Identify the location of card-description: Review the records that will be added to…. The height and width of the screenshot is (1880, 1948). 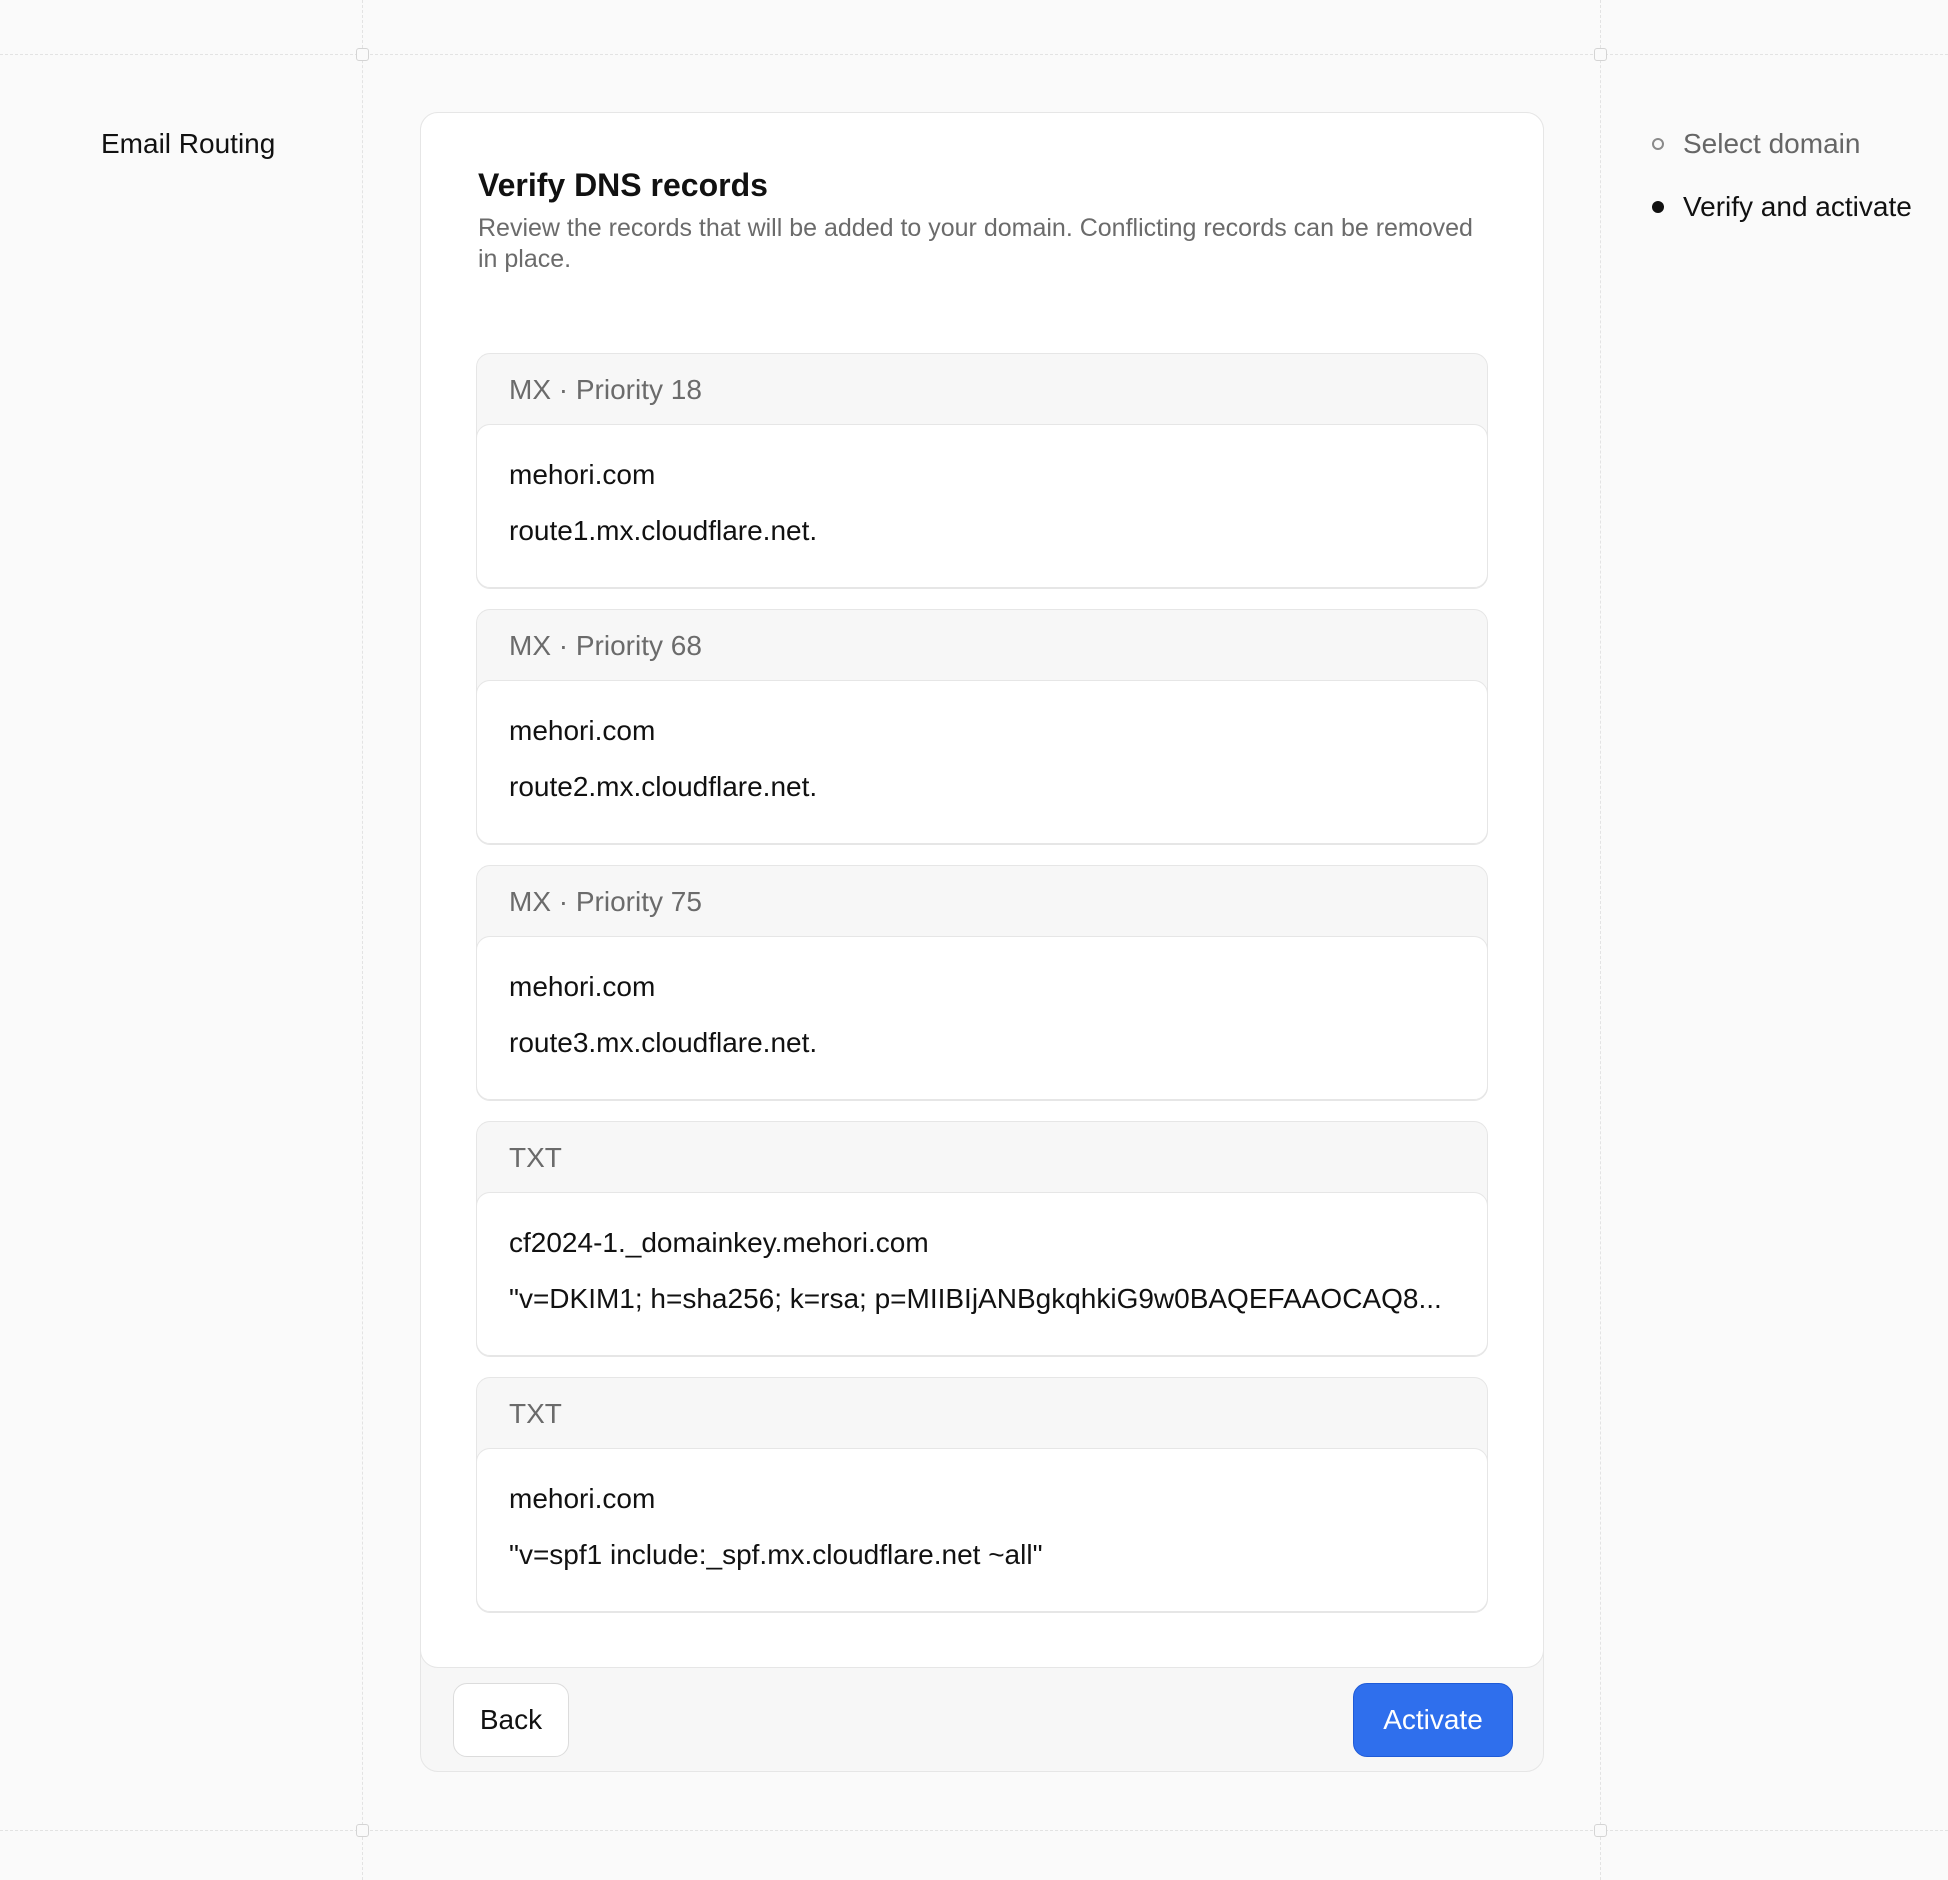
(975, 243).